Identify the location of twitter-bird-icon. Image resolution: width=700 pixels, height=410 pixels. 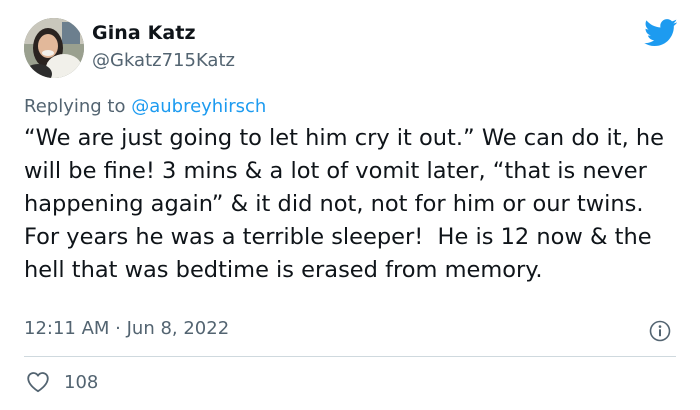
(661, 33).